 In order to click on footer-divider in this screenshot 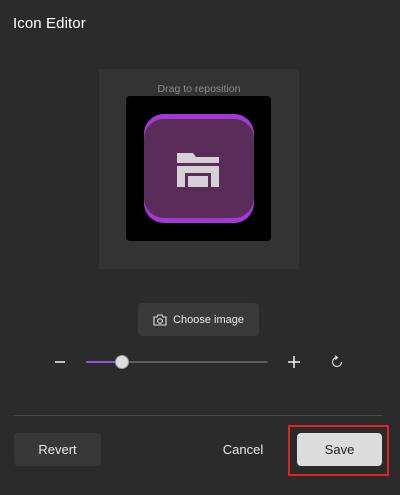, I will do `click(198, 415)`.